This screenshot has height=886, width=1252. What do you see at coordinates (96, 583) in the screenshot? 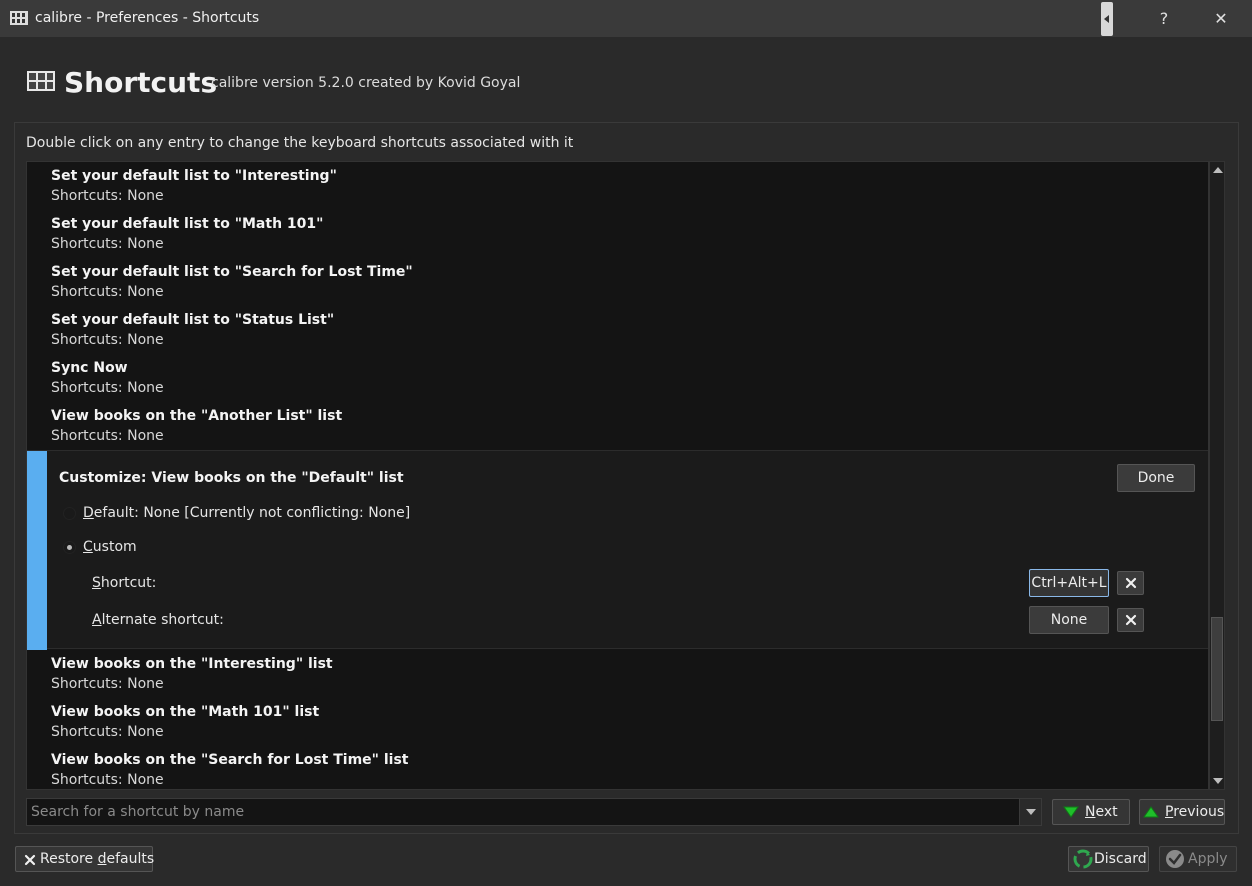
I see `shortcut-mnemonic: S` at bounding box center [96, 583].